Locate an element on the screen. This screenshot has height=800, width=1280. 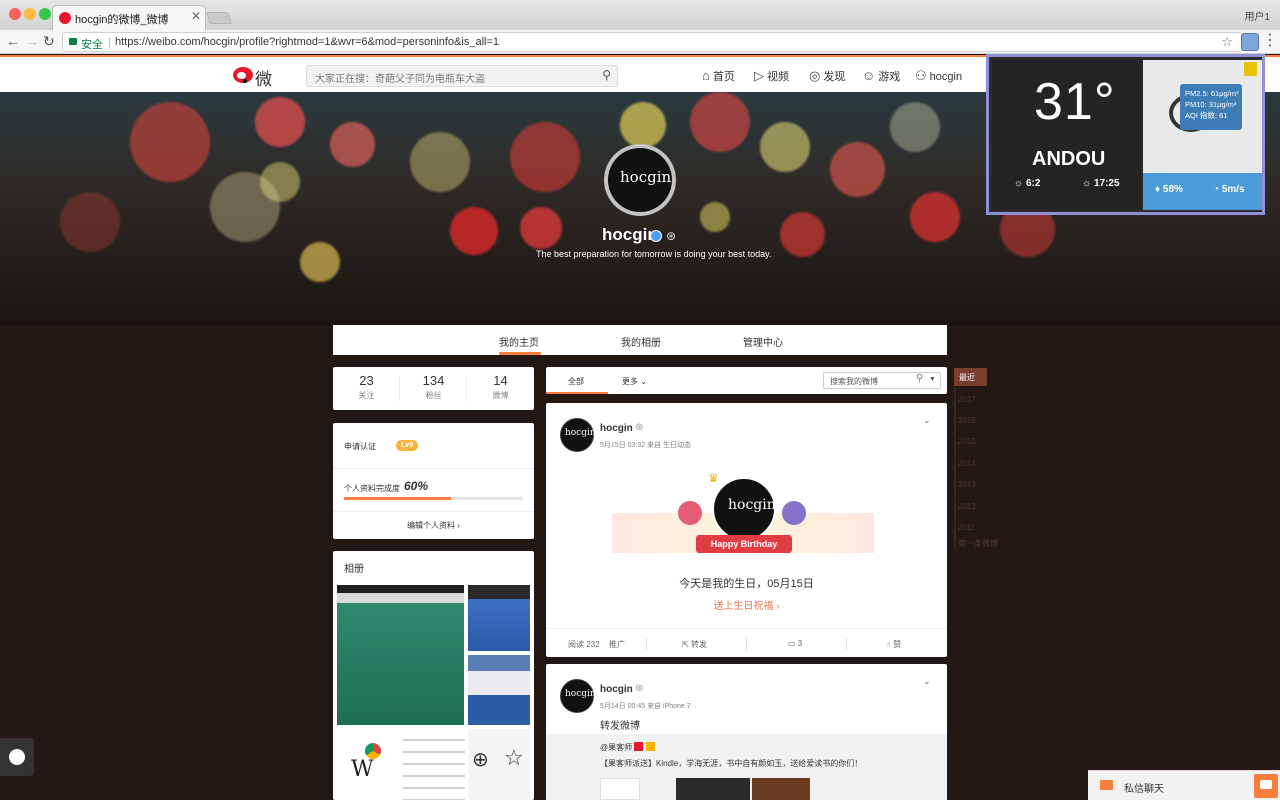
sunset: ☼ 17:25 is located at coordinates (1101, 183).